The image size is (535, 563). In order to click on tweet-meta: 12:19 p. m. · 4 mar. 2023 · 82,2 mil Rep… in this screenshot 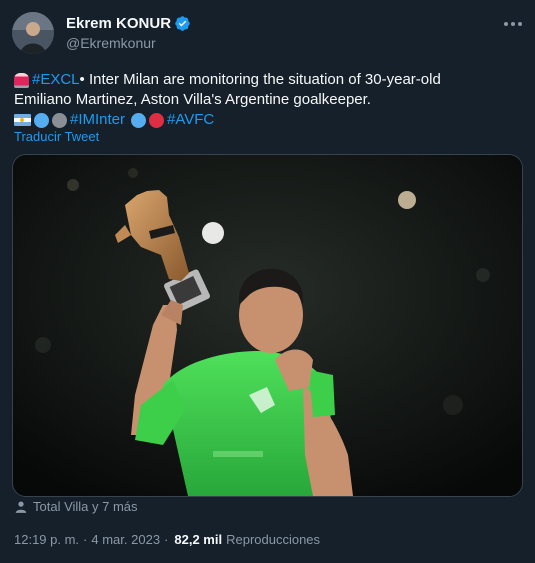, I will do `click(167, 539)`.